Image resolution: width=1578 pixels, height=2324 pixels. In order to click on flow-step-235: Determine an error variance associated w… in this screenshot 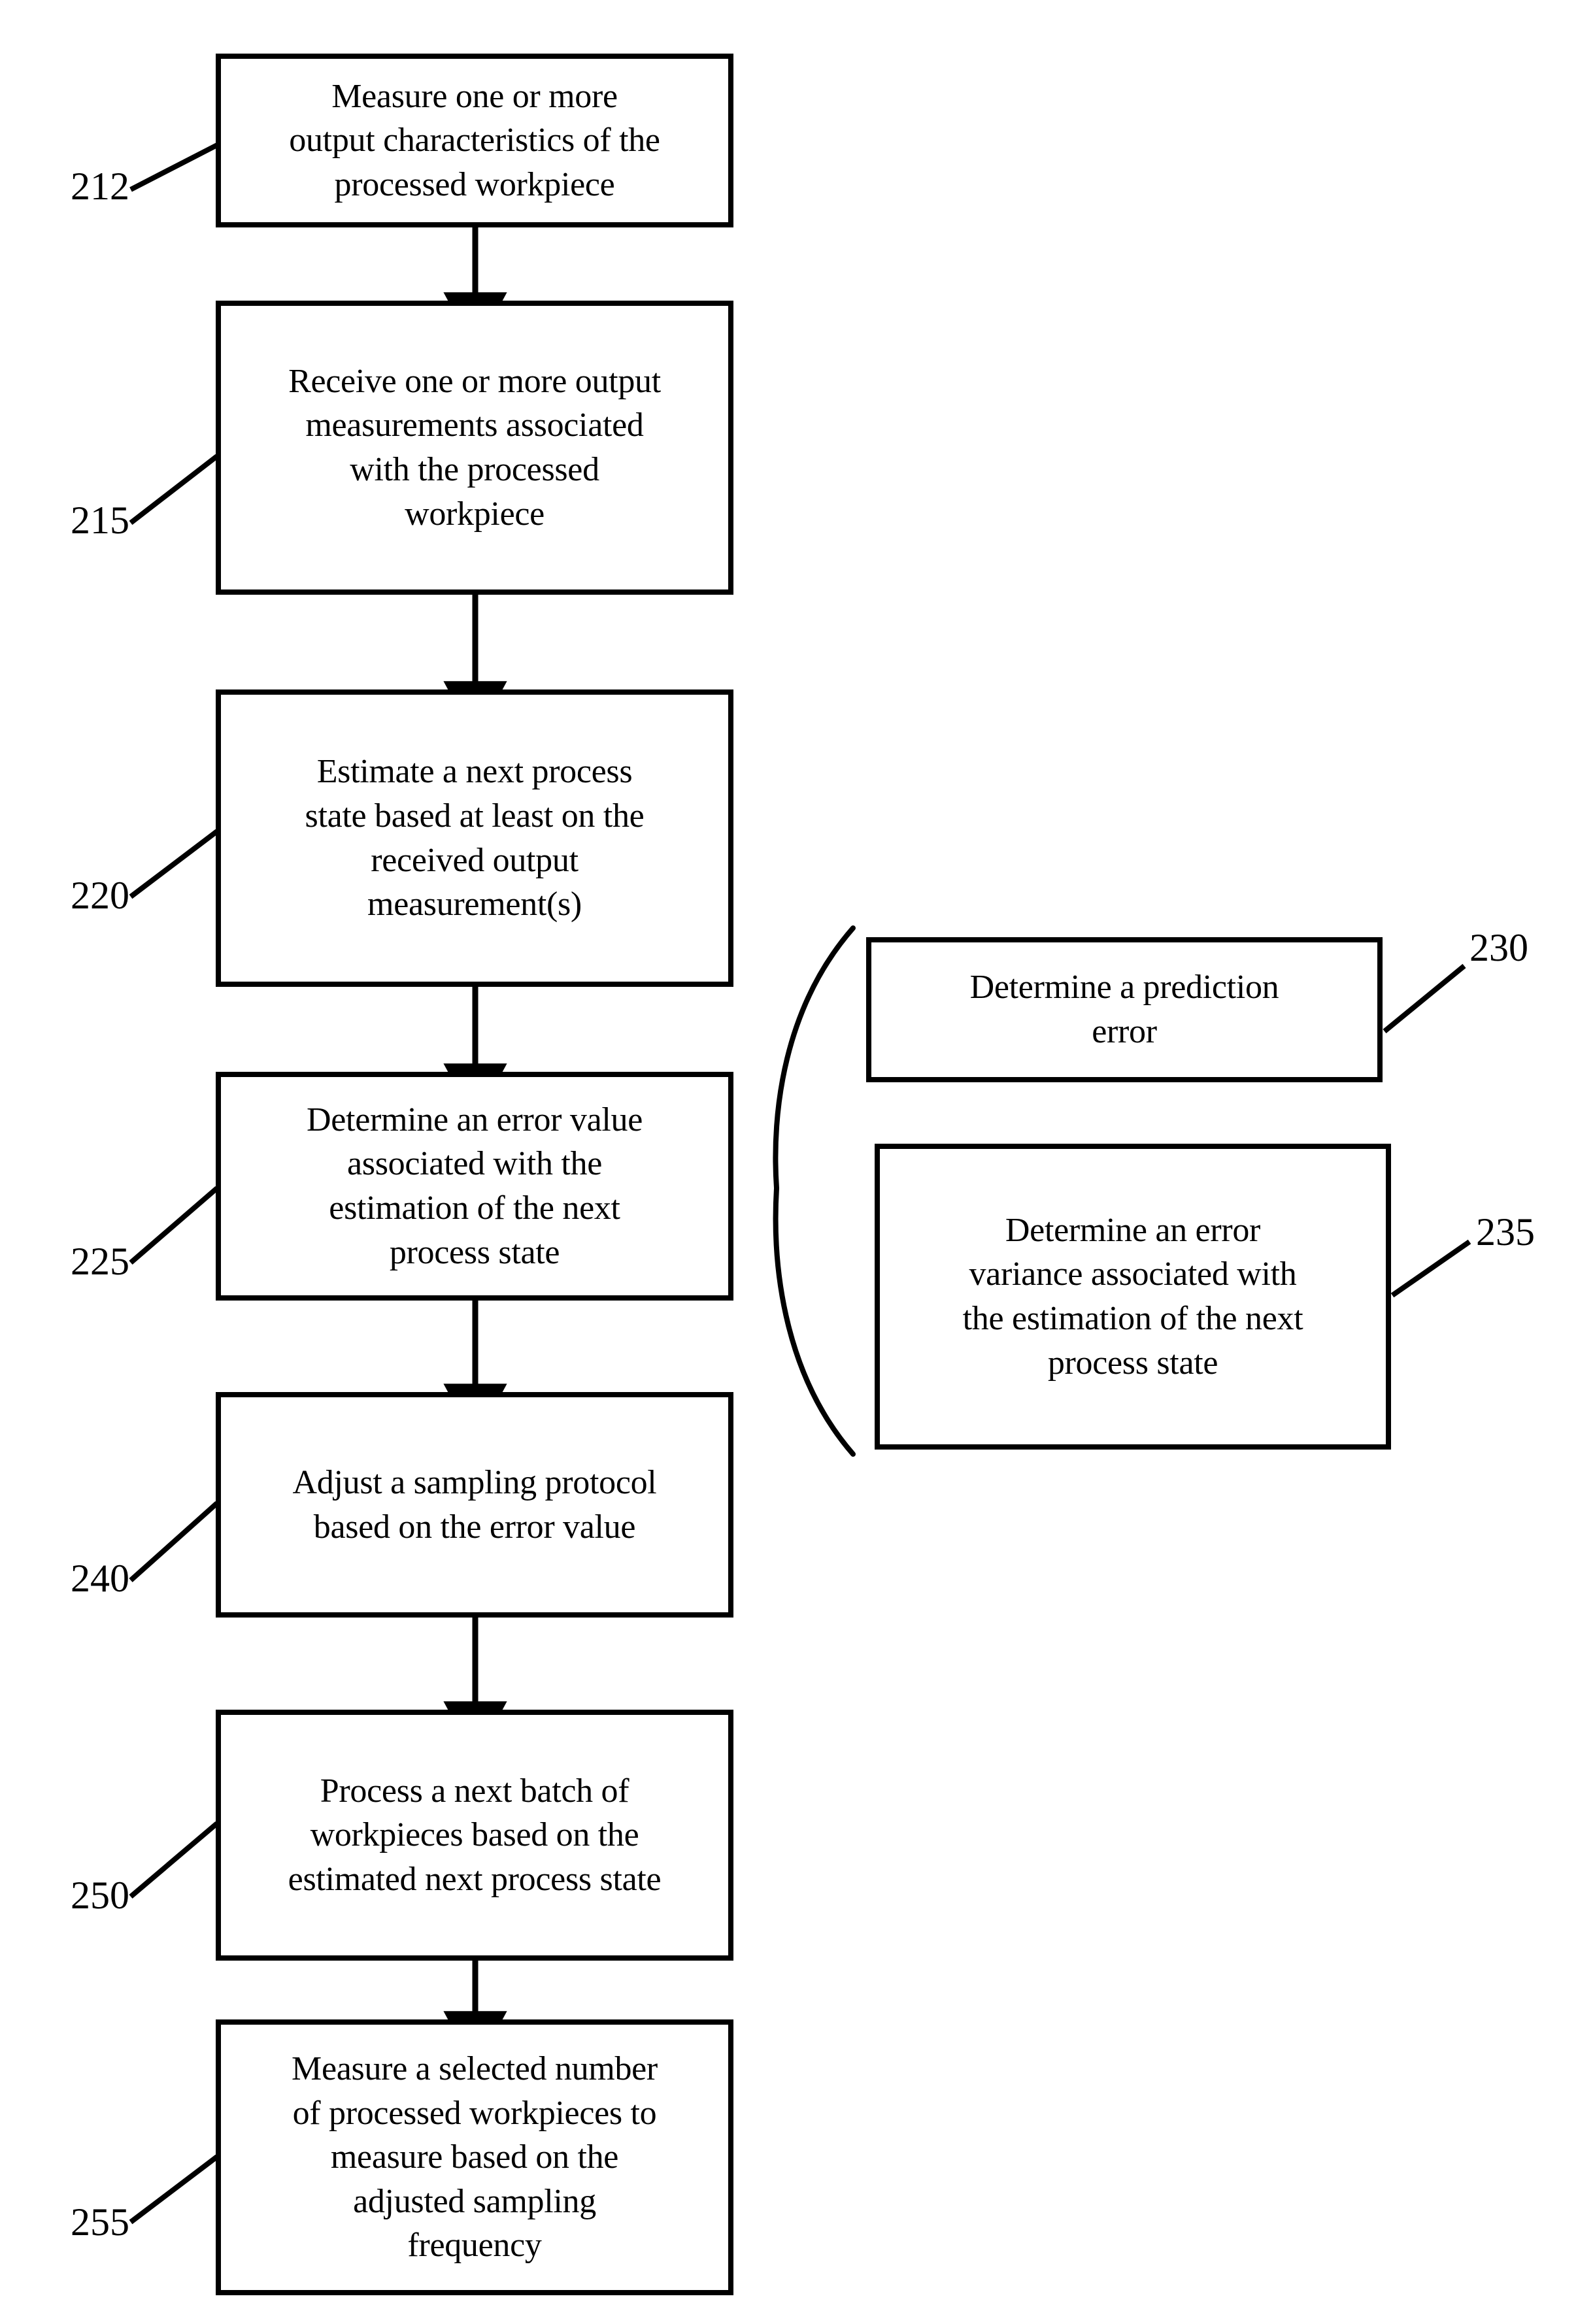, I will do `click(1133, 1297)`.